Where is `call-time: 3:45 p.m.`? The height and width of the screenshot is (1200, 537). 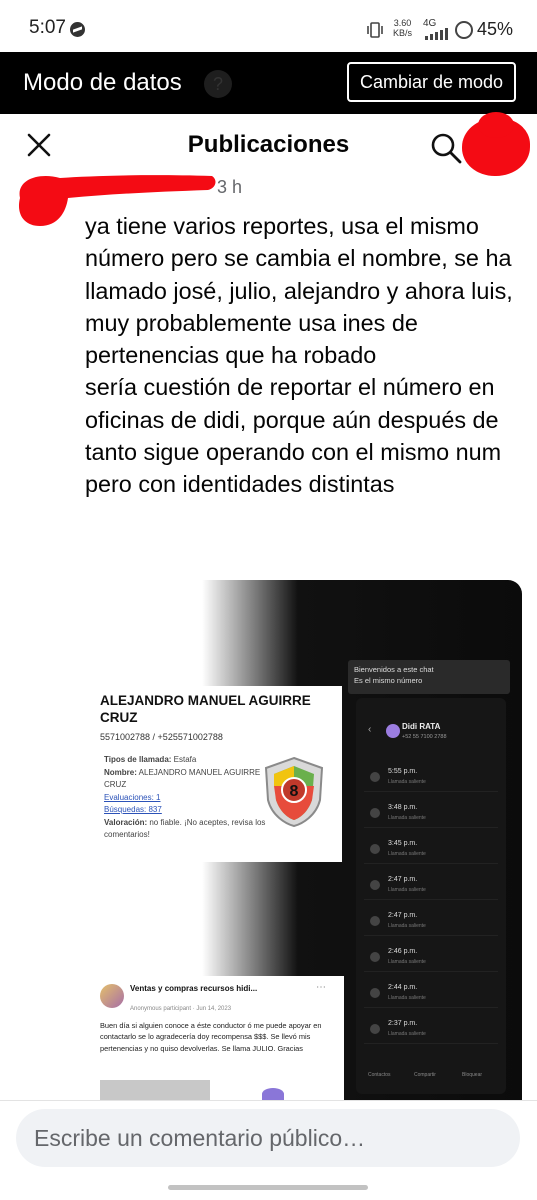 call-time: 3:45 p.m. is located at coordinates (403, 843).